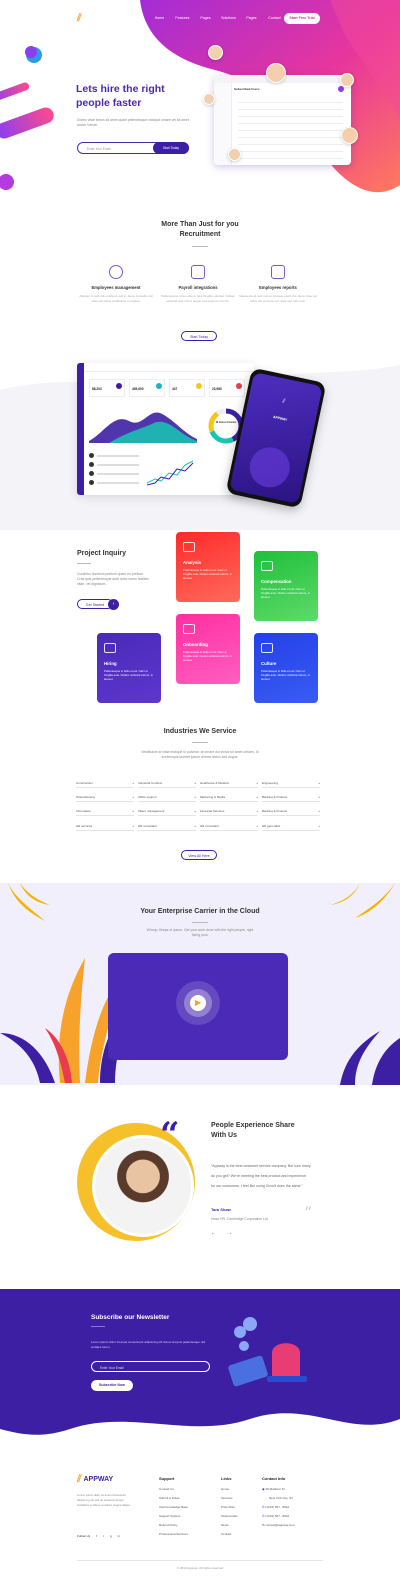  Describe the element at coordinates (105, 797) in the screenshot. I see `industry-item: Telemarketing +` at that location.